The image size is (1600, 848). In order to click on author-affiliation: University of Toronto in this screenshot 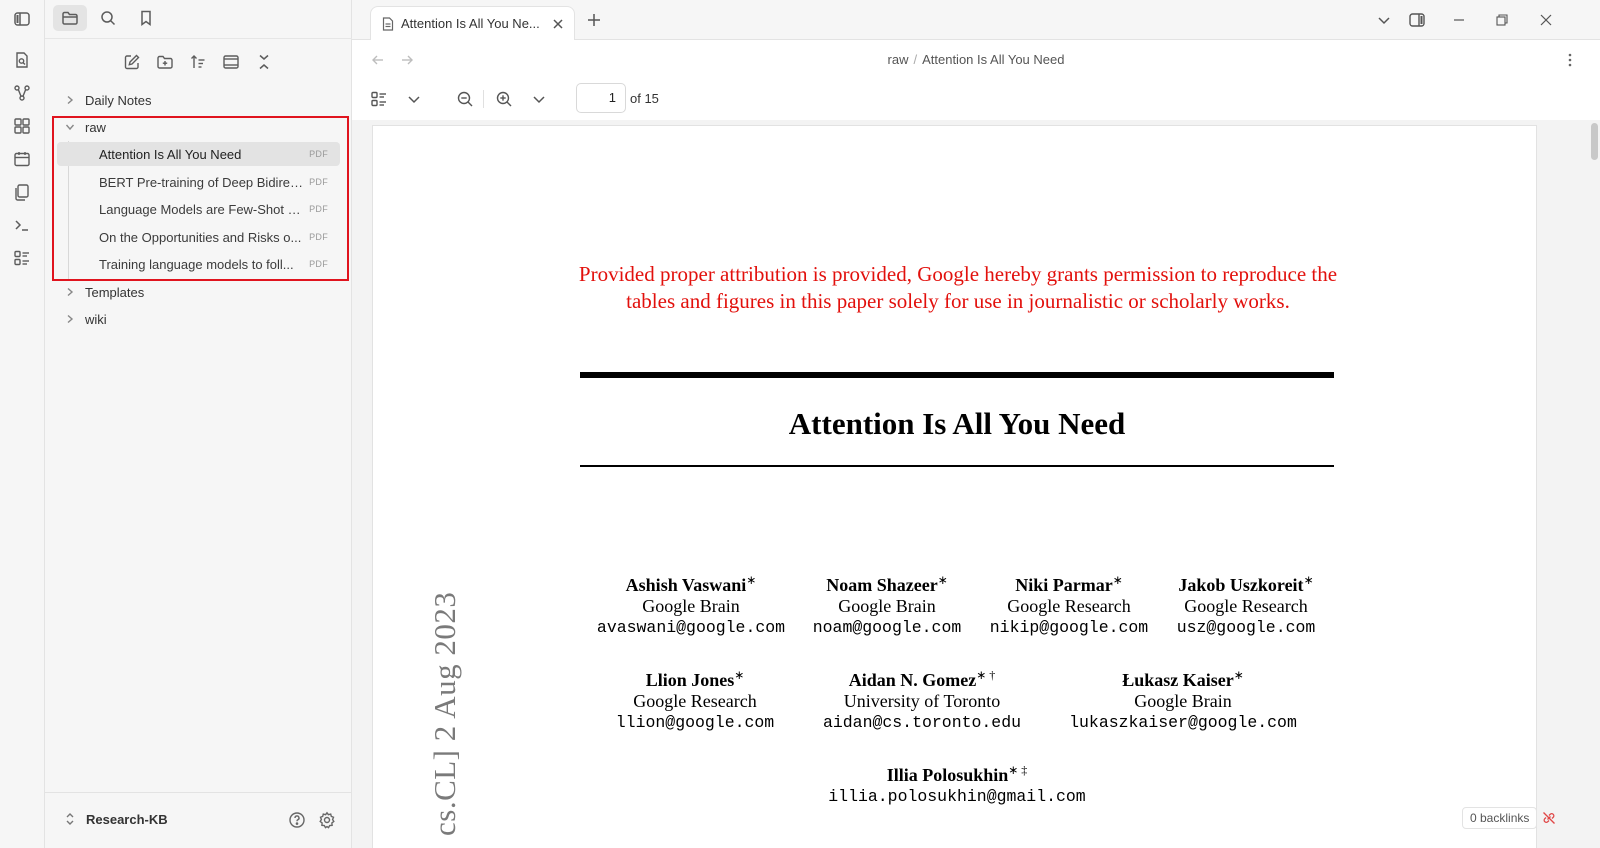, I will do `click(922, 701)`.